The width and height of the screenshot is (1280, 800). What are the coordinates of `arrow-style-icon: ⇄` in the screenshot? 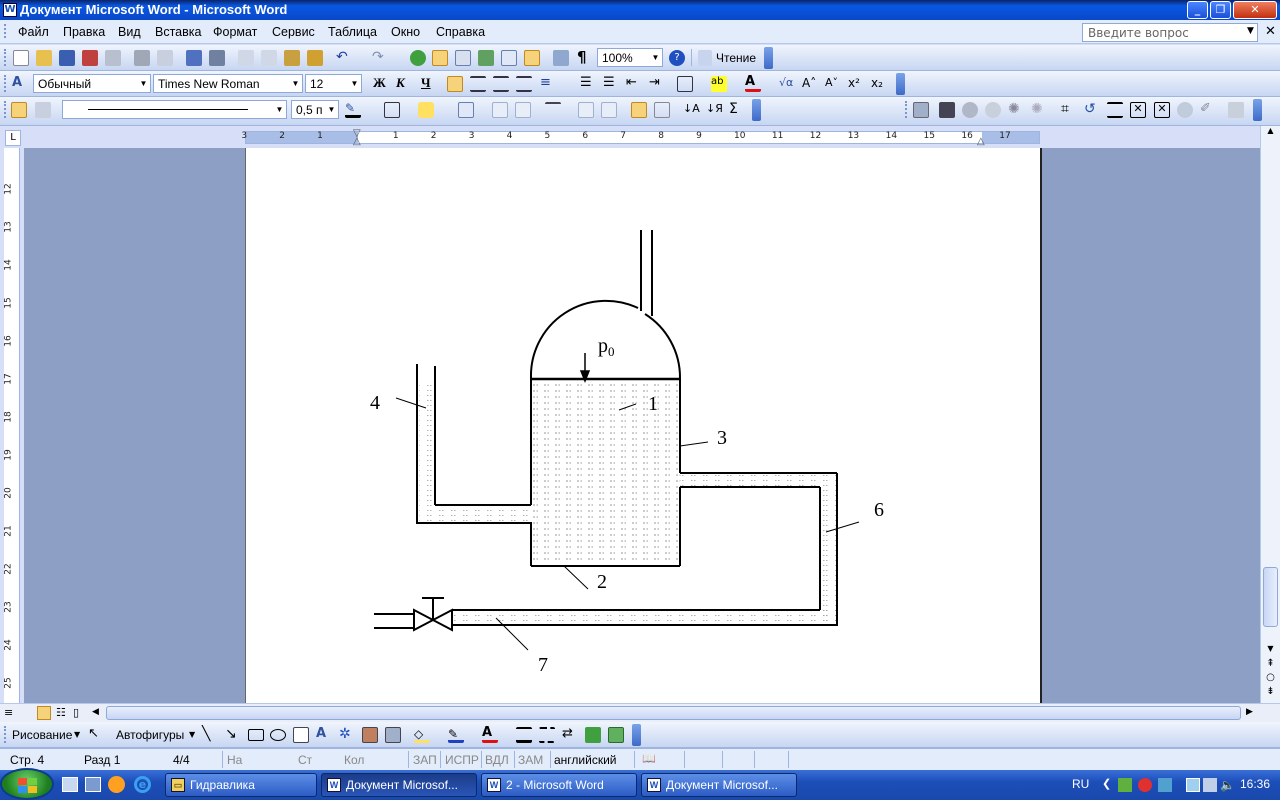 It's located at (570, 735).